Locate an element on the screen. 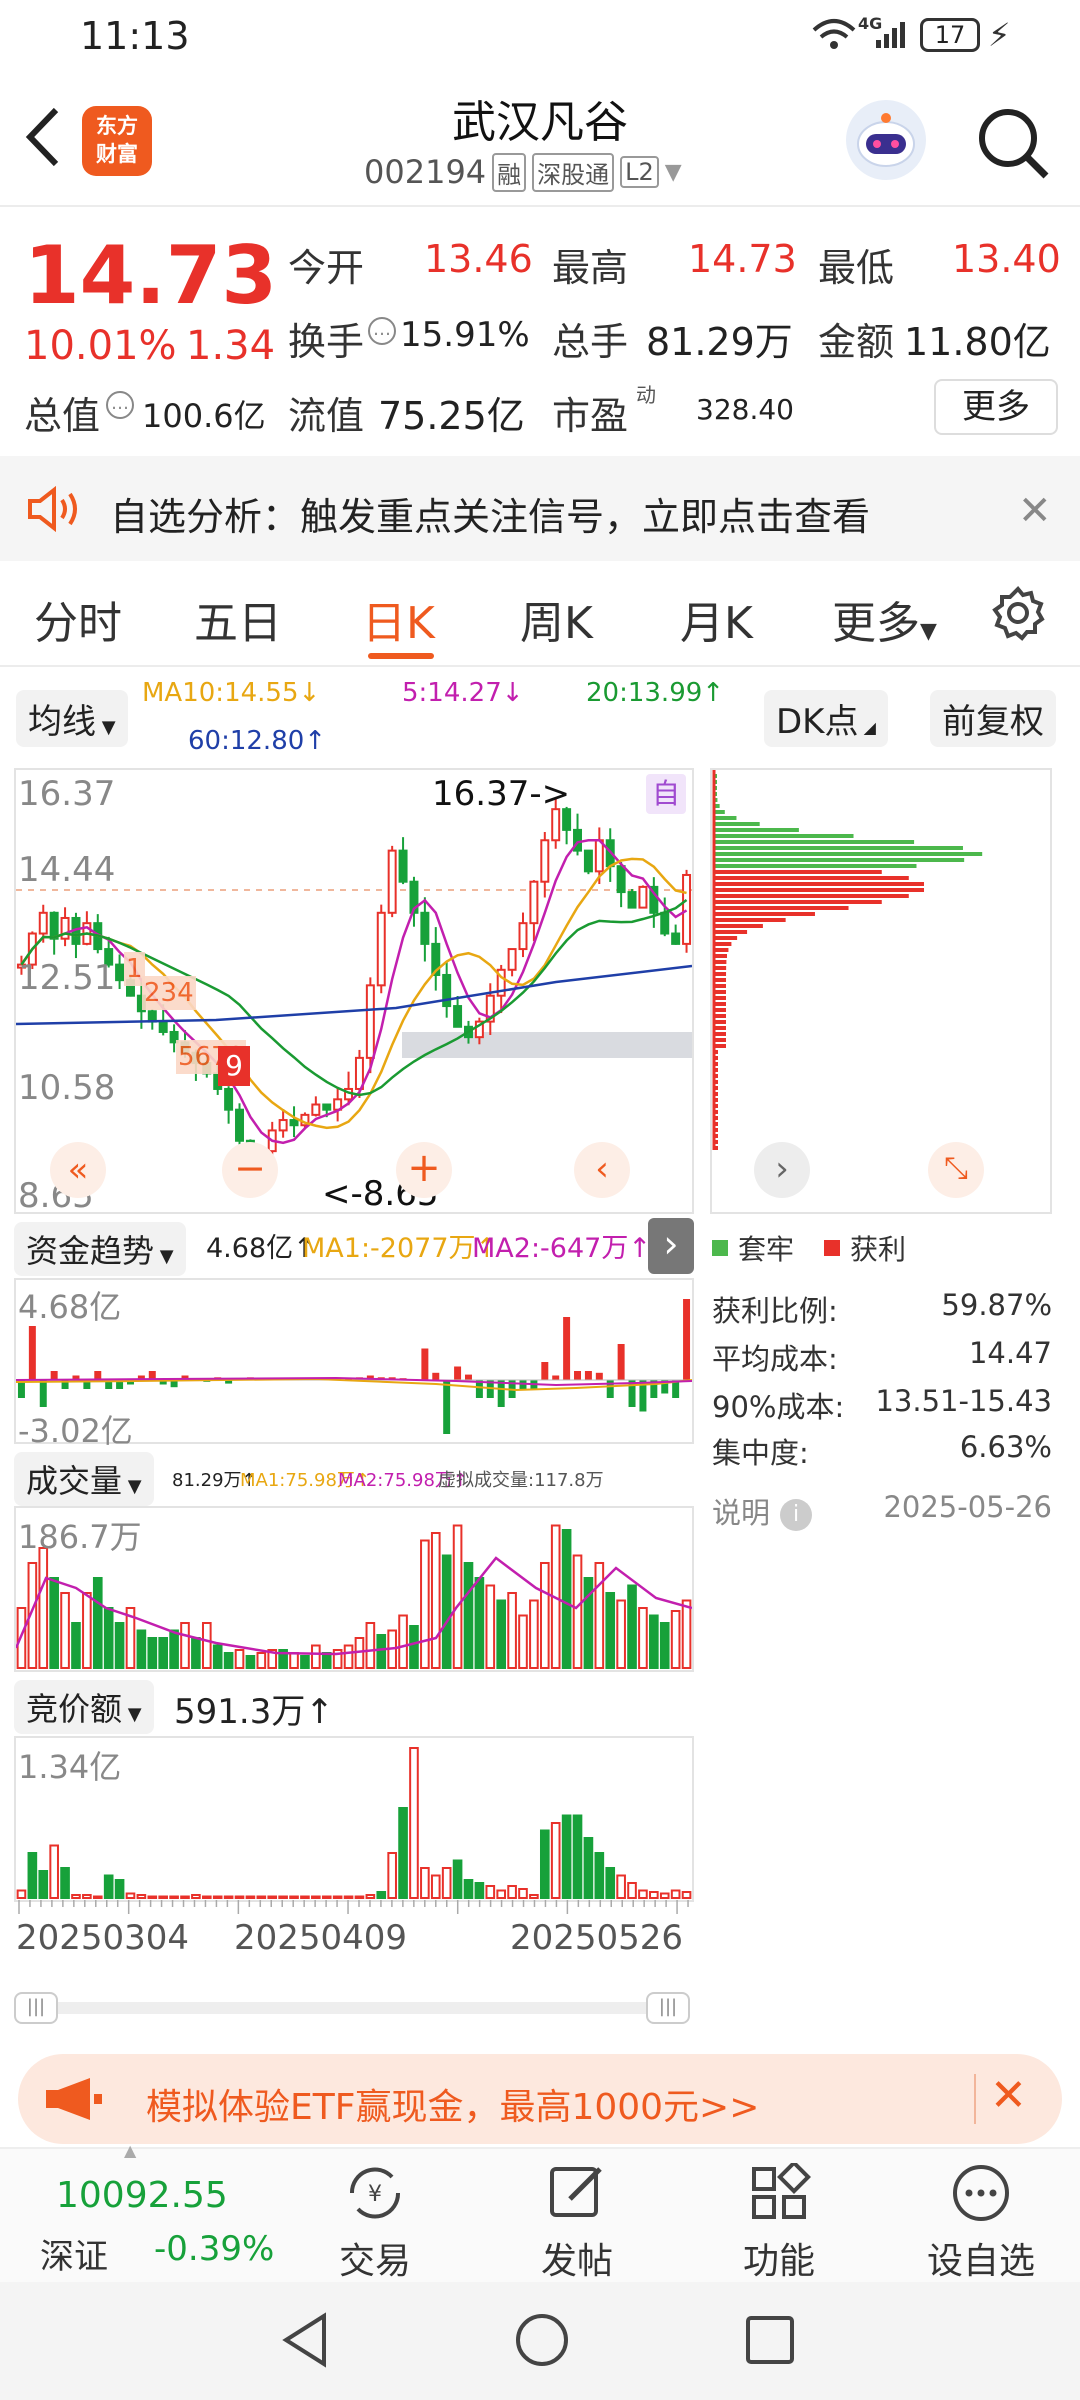  high-value: 14.73 is located at coordinates (742, 259).